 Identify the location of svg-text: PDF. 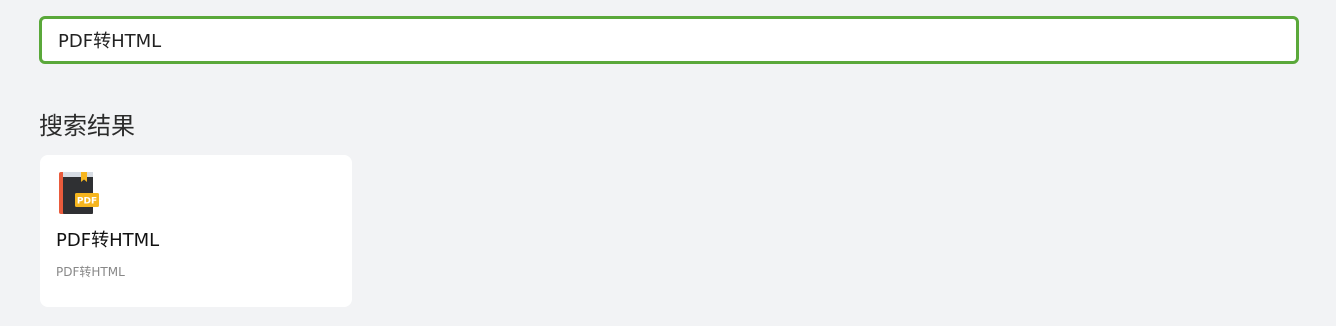
(87, 202).